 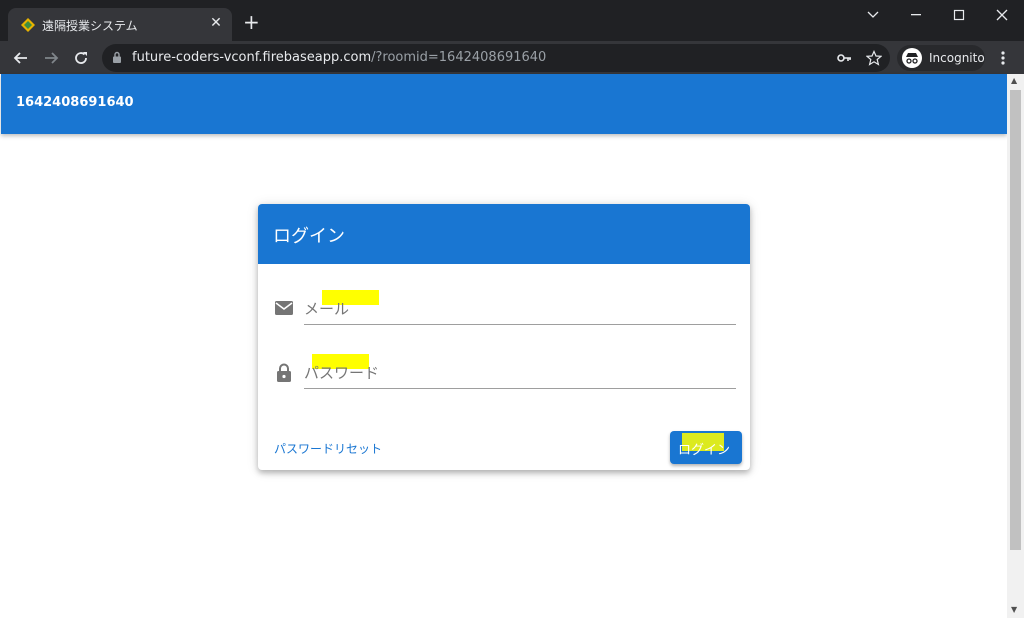 I want to click on app-bar: 1642408691640, so click(x=504, y=104).